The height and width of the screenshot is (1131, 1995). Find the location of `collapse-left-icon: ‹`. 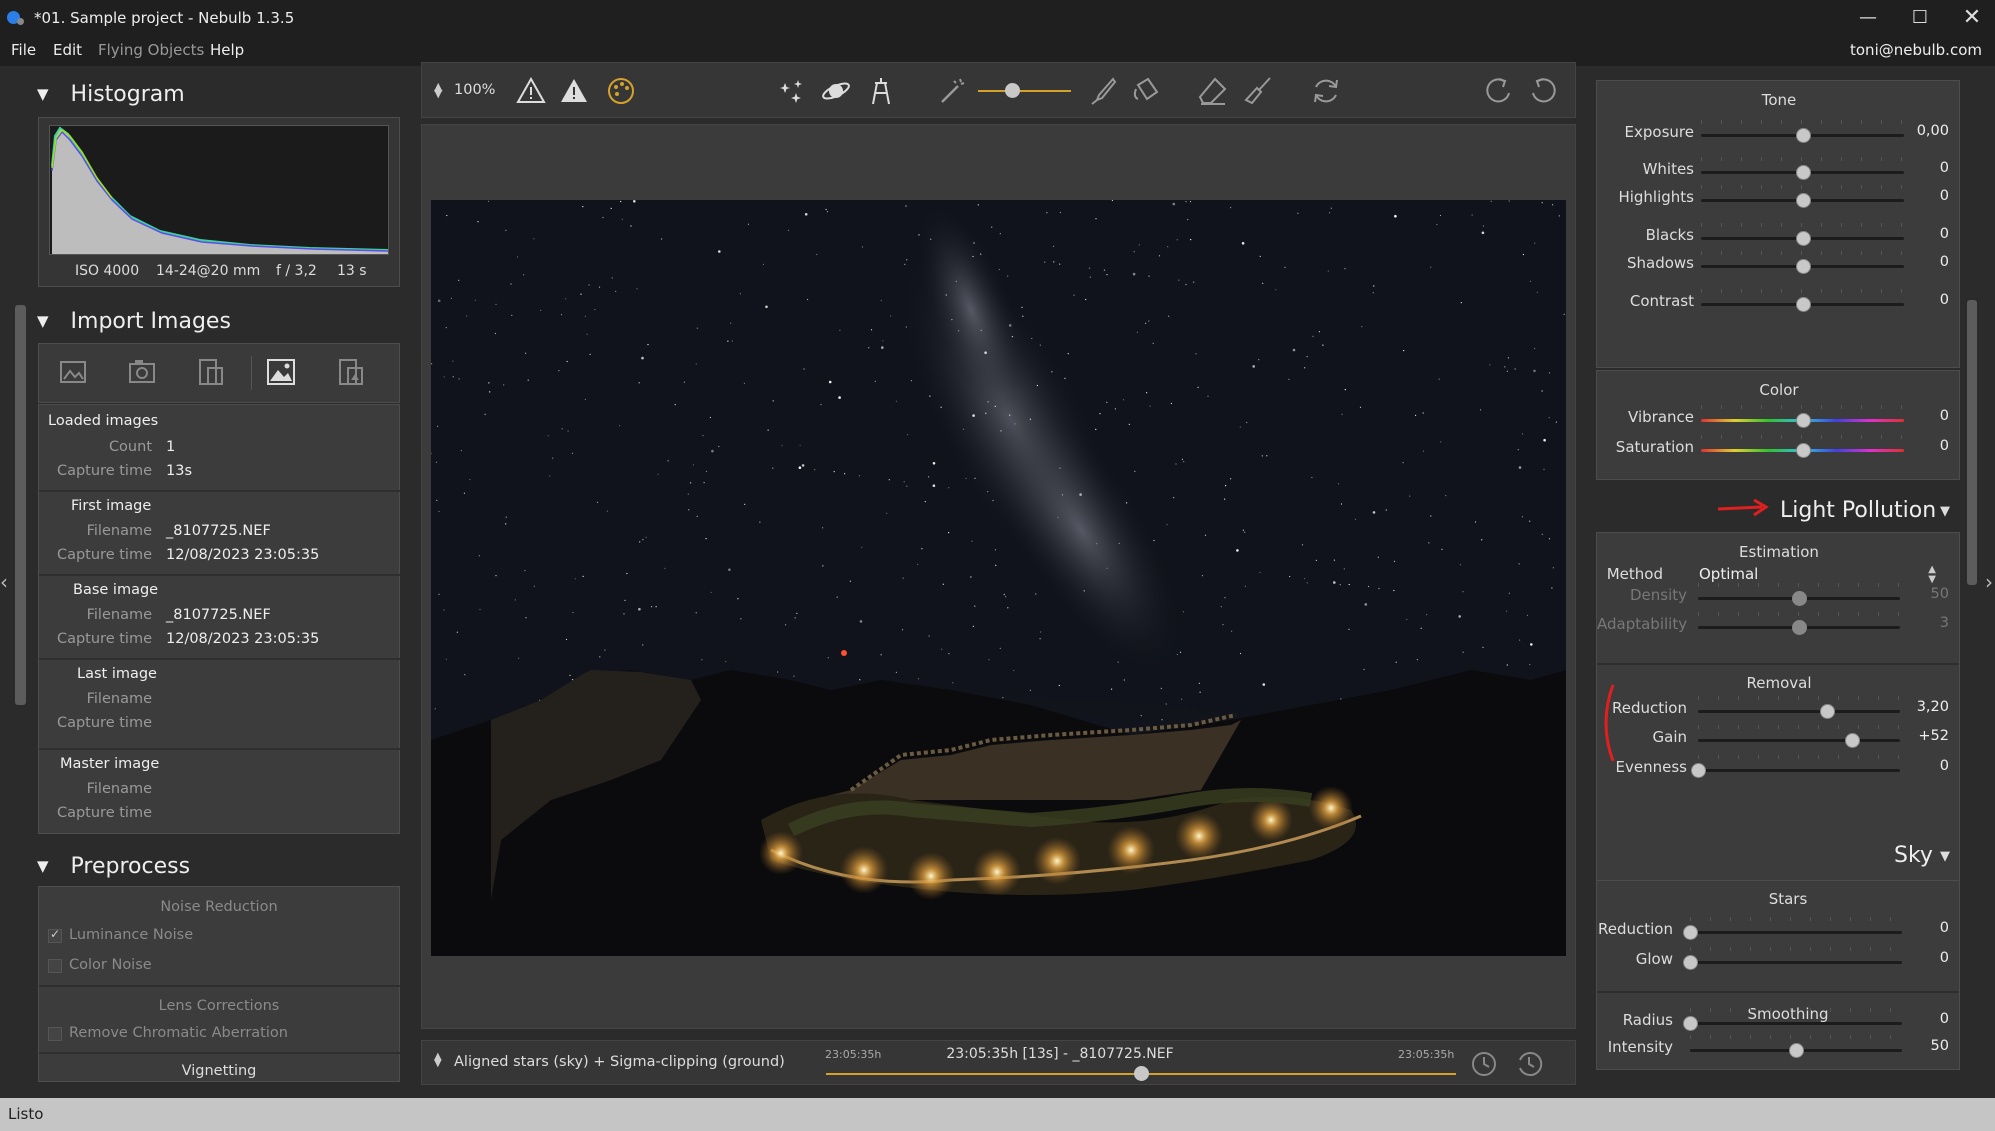

collapse-left-icon: ‹ is located at coordinates (4, 582).